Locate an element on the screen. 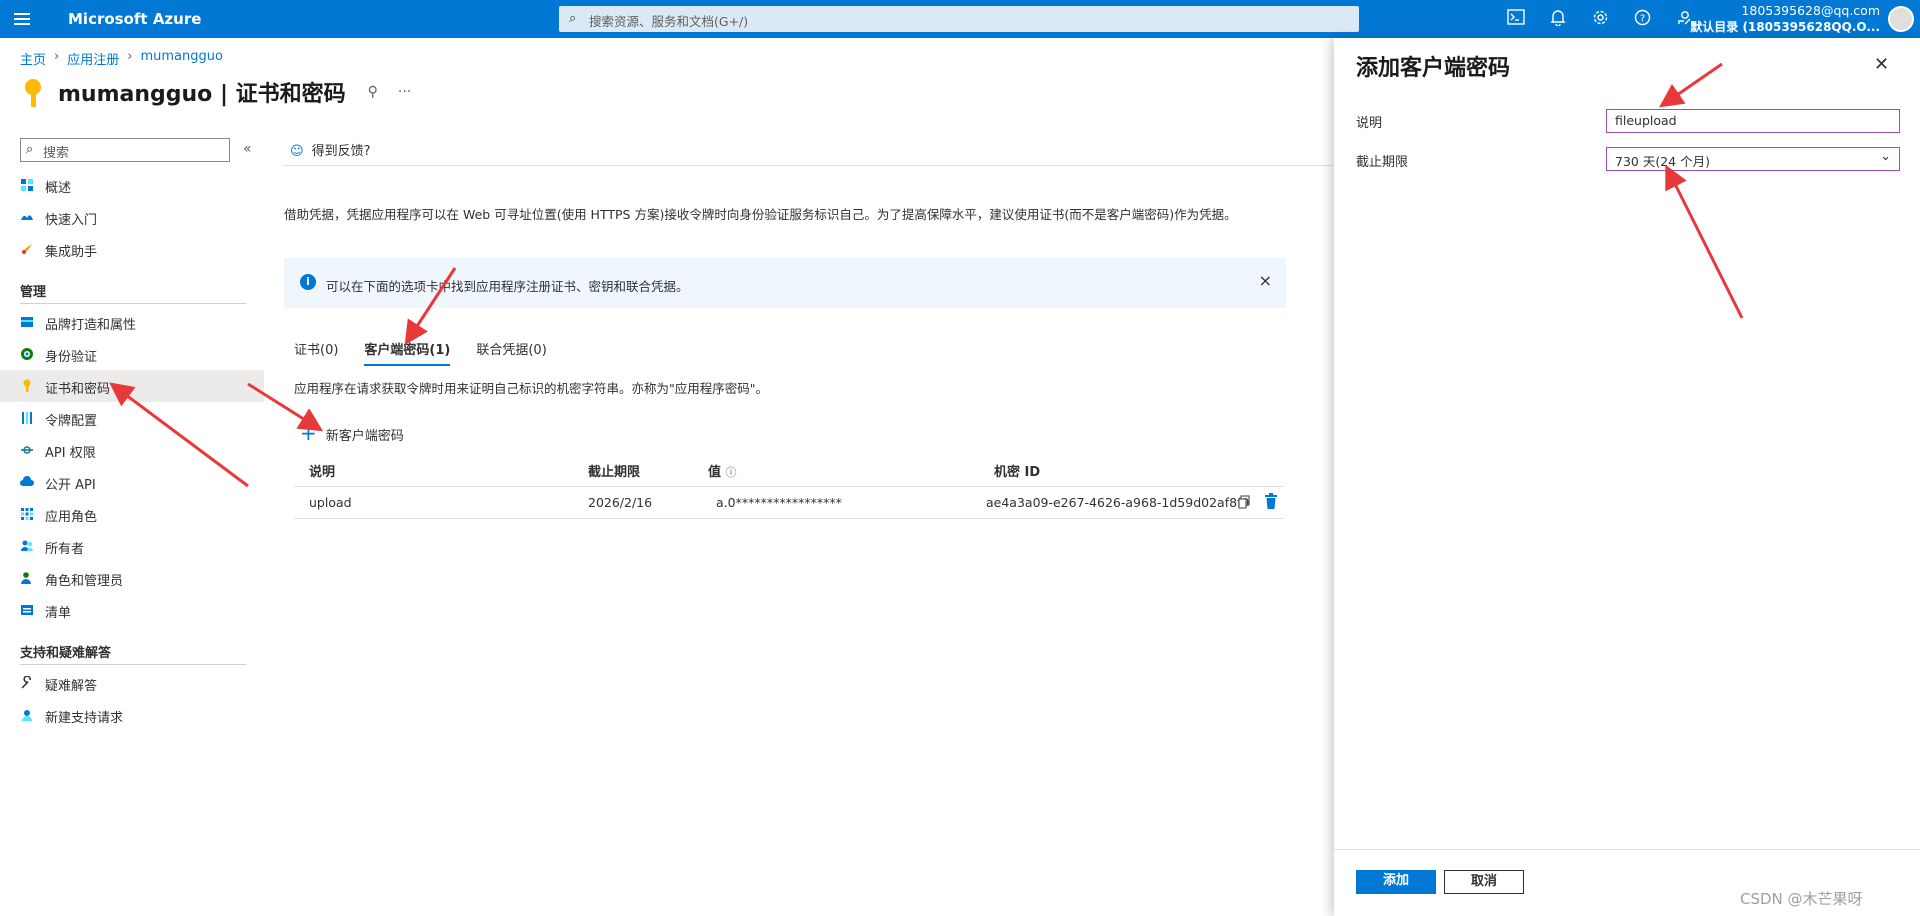  sidebar-item-label: 身份验证 is located at coordinates (71, 357).